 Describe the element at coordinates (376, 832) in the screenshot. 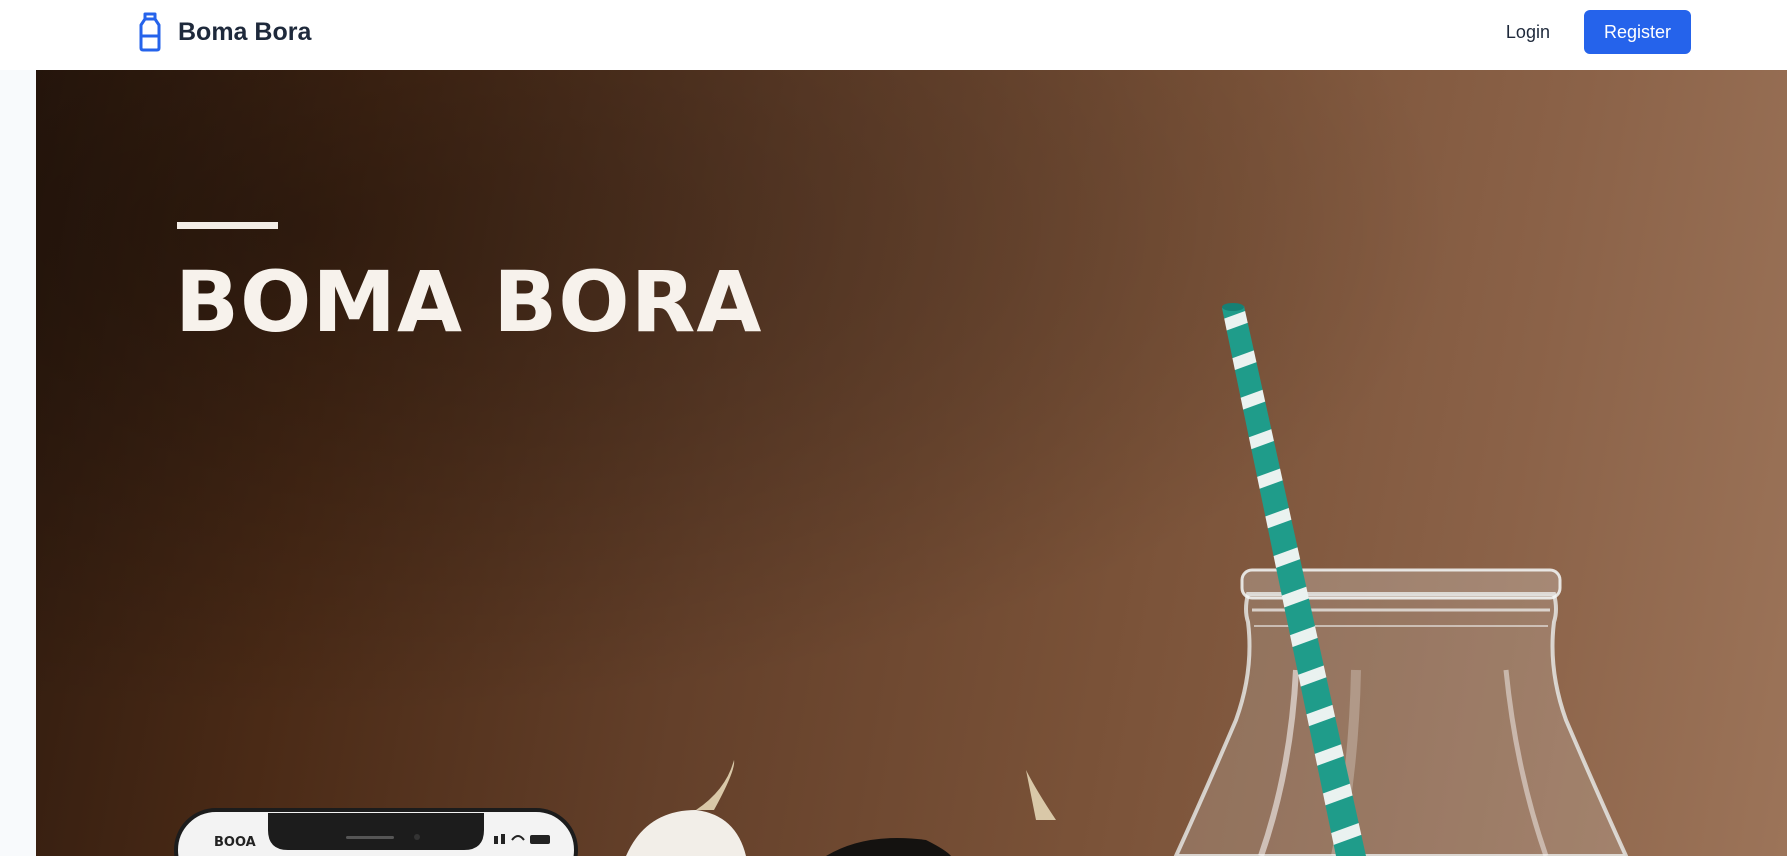

I see `smartphone-image: BOOA` at that location.